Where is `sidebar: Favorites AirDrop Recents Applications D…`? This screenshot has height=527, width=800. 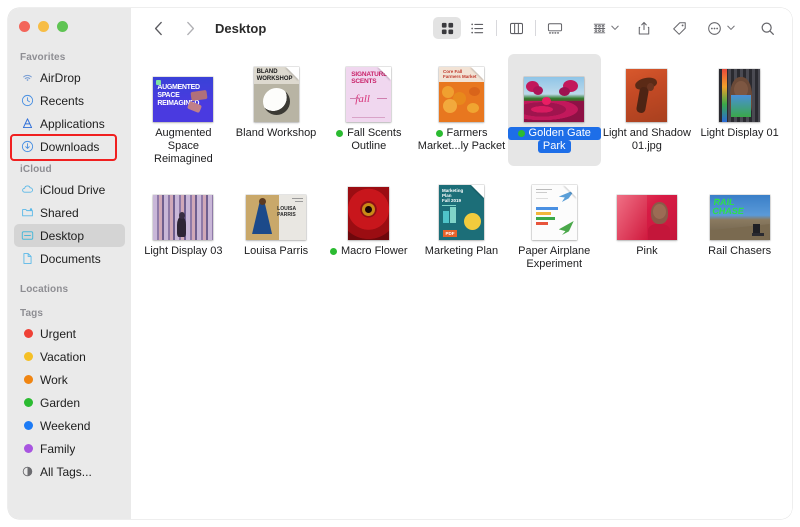 sidebar: Favorites AirDrop Recents Applications D… is located at coordinates (69, 263).